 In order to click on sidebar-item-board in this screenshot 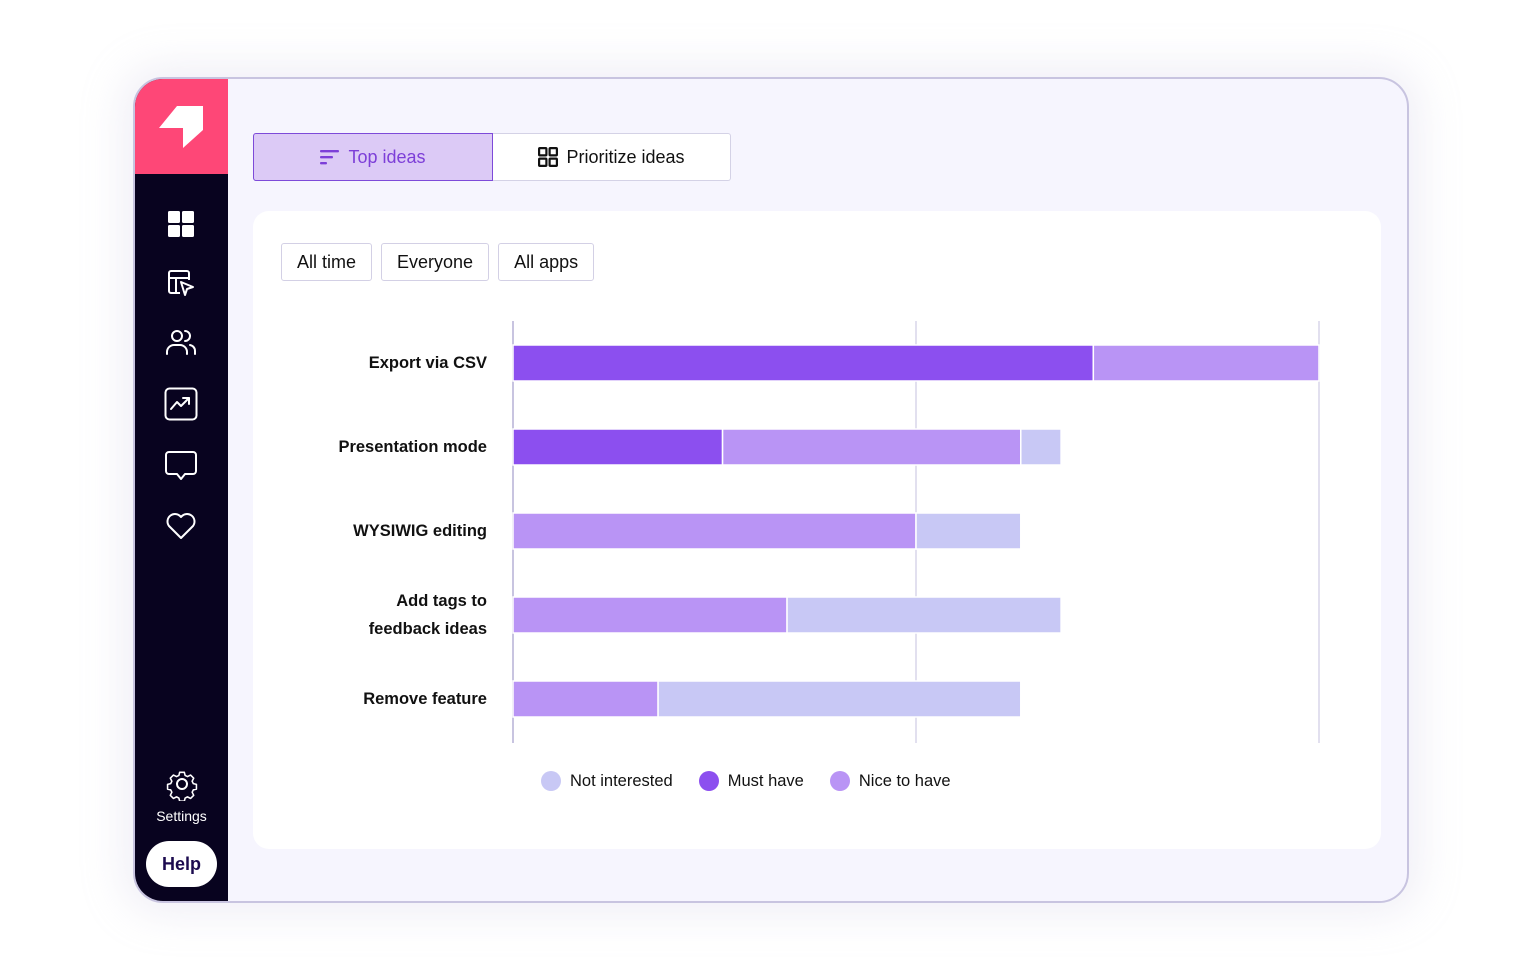, I will do `click(181, 283)`.